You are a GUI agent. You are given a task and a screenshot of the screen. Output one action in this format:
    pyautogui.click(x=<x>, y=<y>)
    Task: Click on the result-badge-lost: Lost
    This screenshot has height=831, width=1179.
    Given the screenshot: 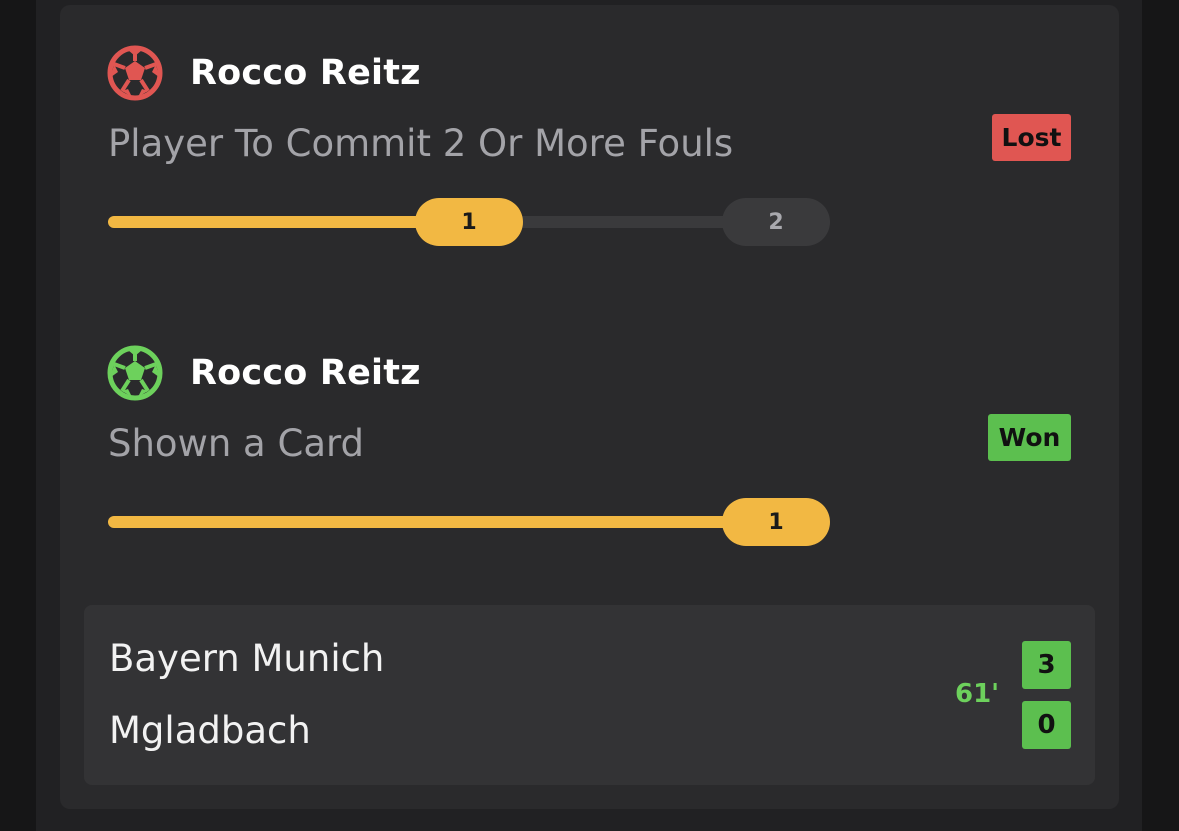 What is the action you would take?
    pyautogui.click(x=1031, y=137)
    